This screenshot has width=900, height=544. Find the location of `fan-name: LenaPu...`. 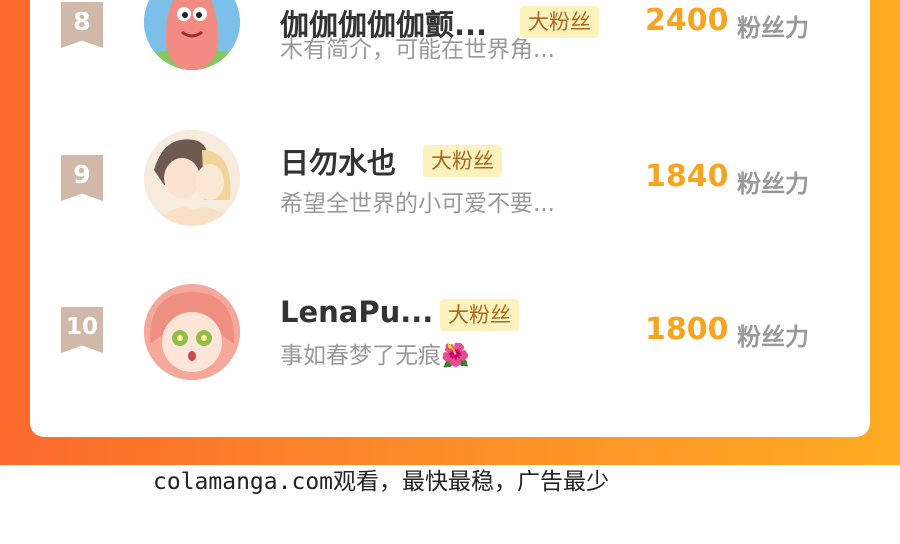

fan-name: LenaPu... is located at coordinates (356, 312).